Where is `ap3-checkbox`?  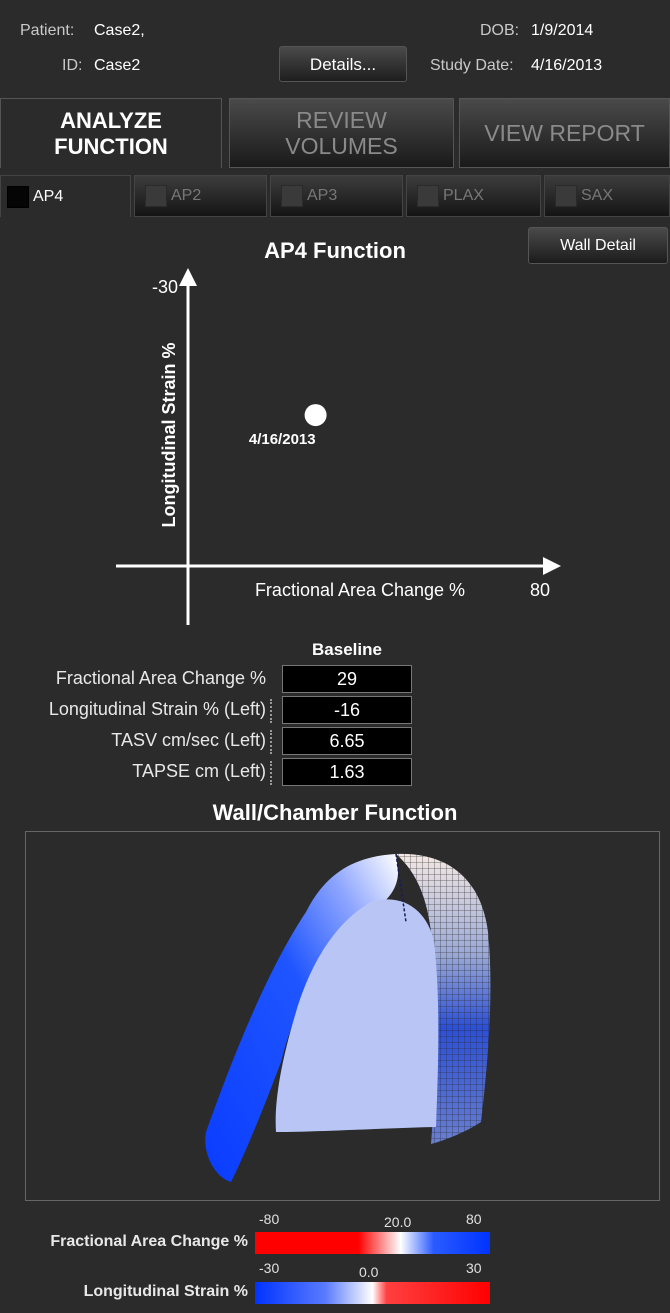 ap3-checkbox is located at coordinates (292, 196).